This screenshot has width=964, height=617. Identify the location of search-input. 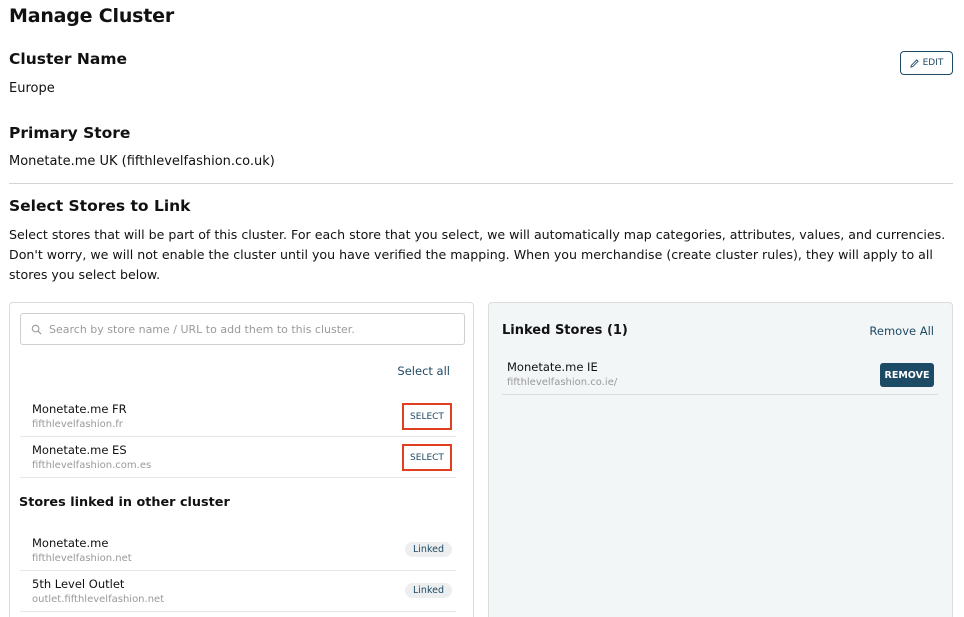
(249, 329).